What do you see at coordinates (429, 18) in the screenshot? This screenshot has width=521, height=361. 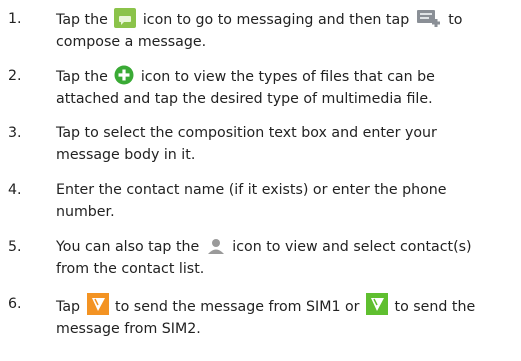 I see `compose-icon` at bounding box center [429, 18].